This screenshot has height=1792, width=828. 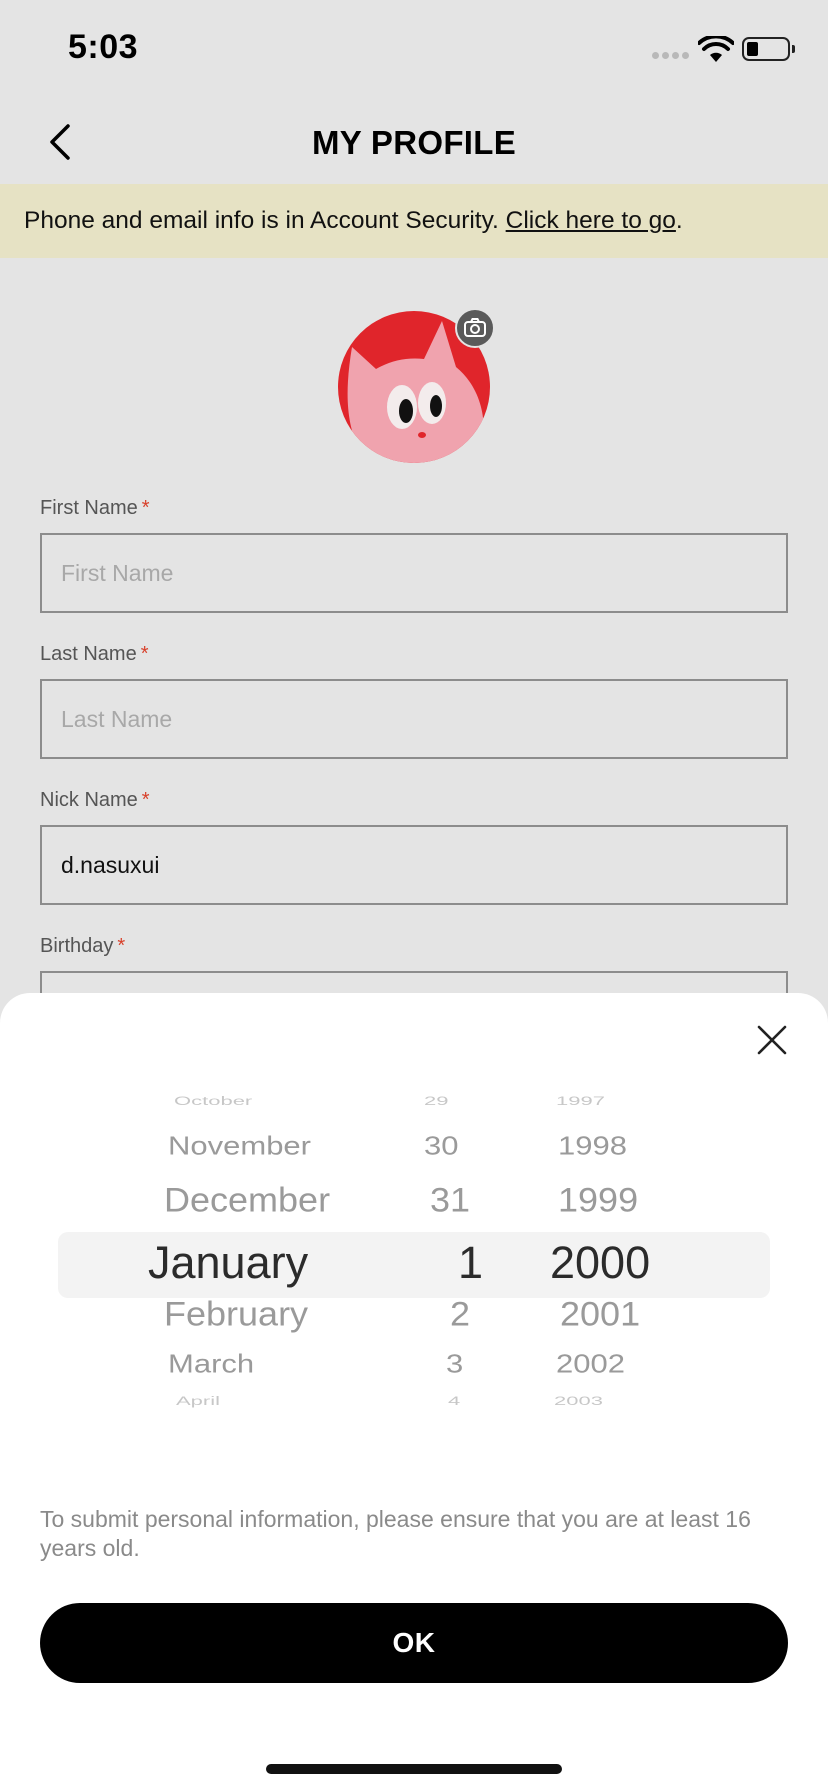 I want to click on month-option: November, so click(x=239, y=1146).